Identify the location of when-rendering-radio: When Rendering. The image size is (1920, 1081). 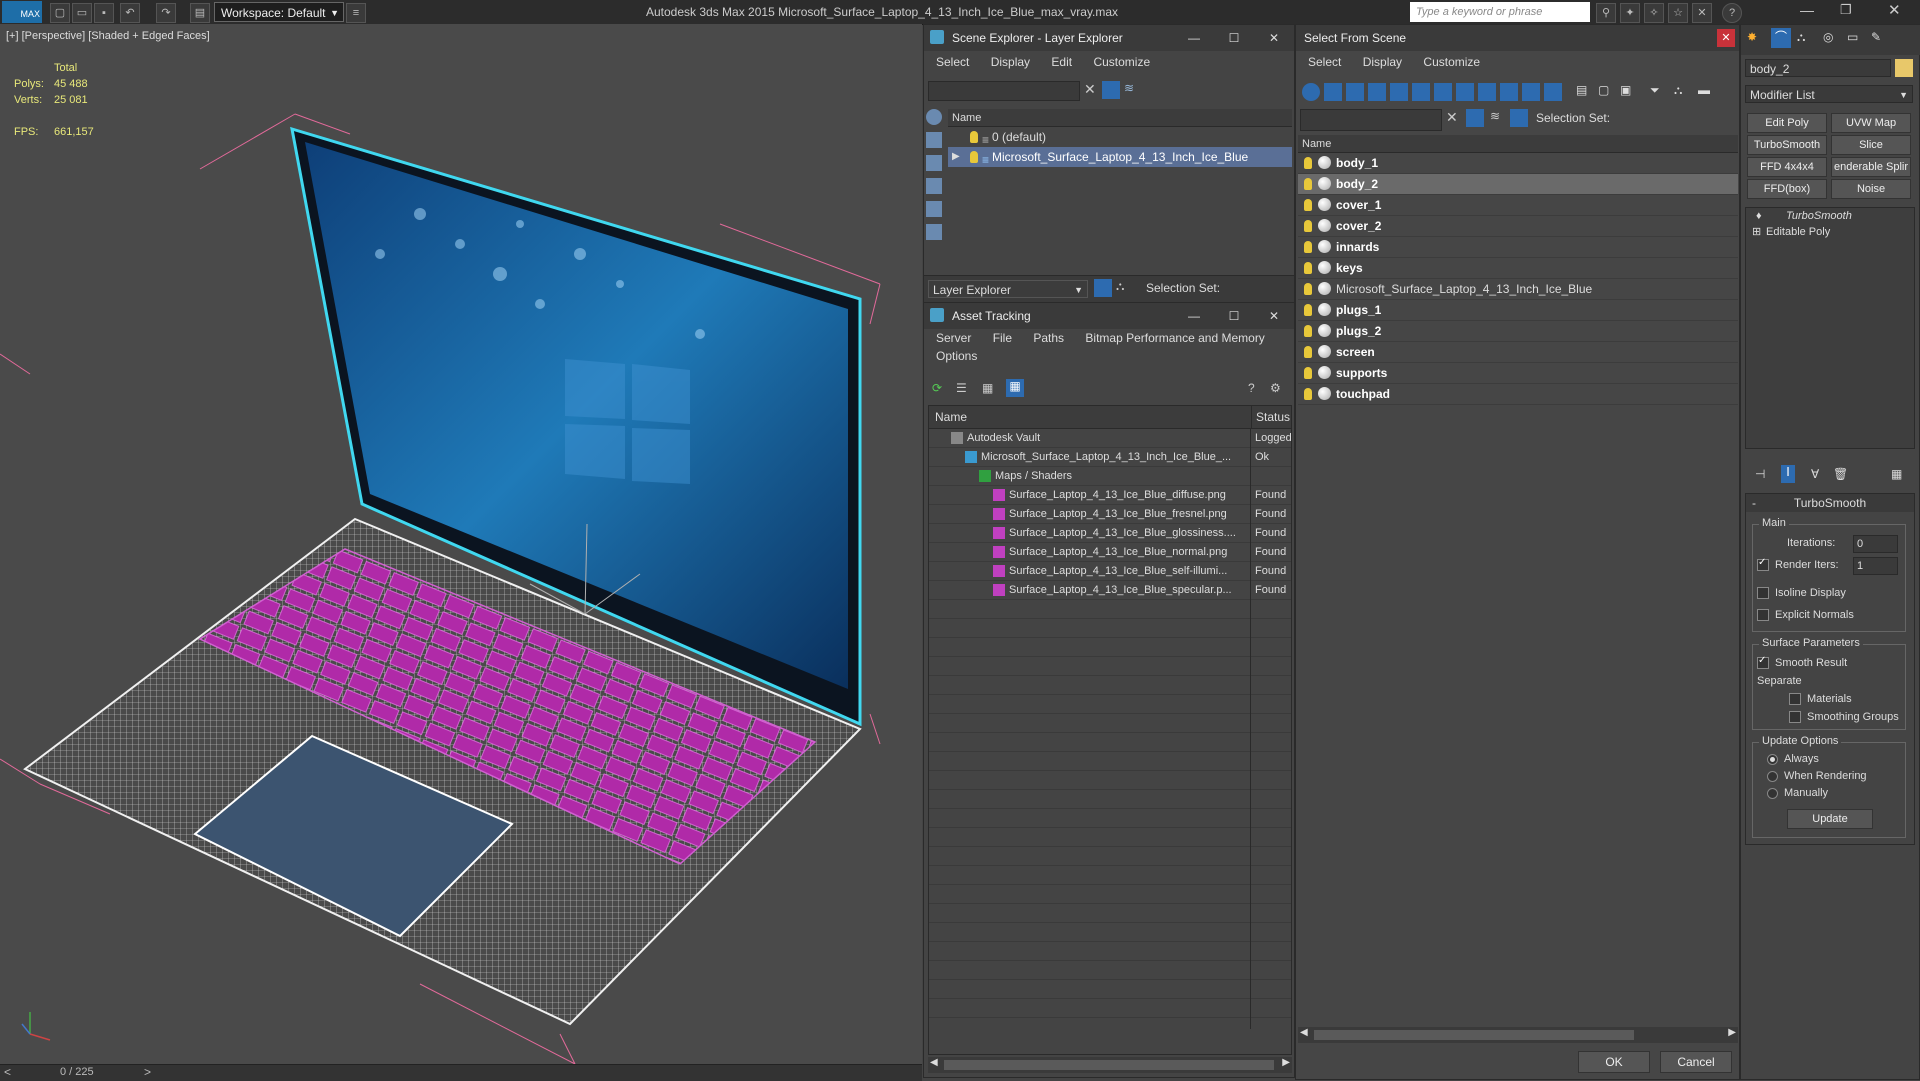
(1817, 776).